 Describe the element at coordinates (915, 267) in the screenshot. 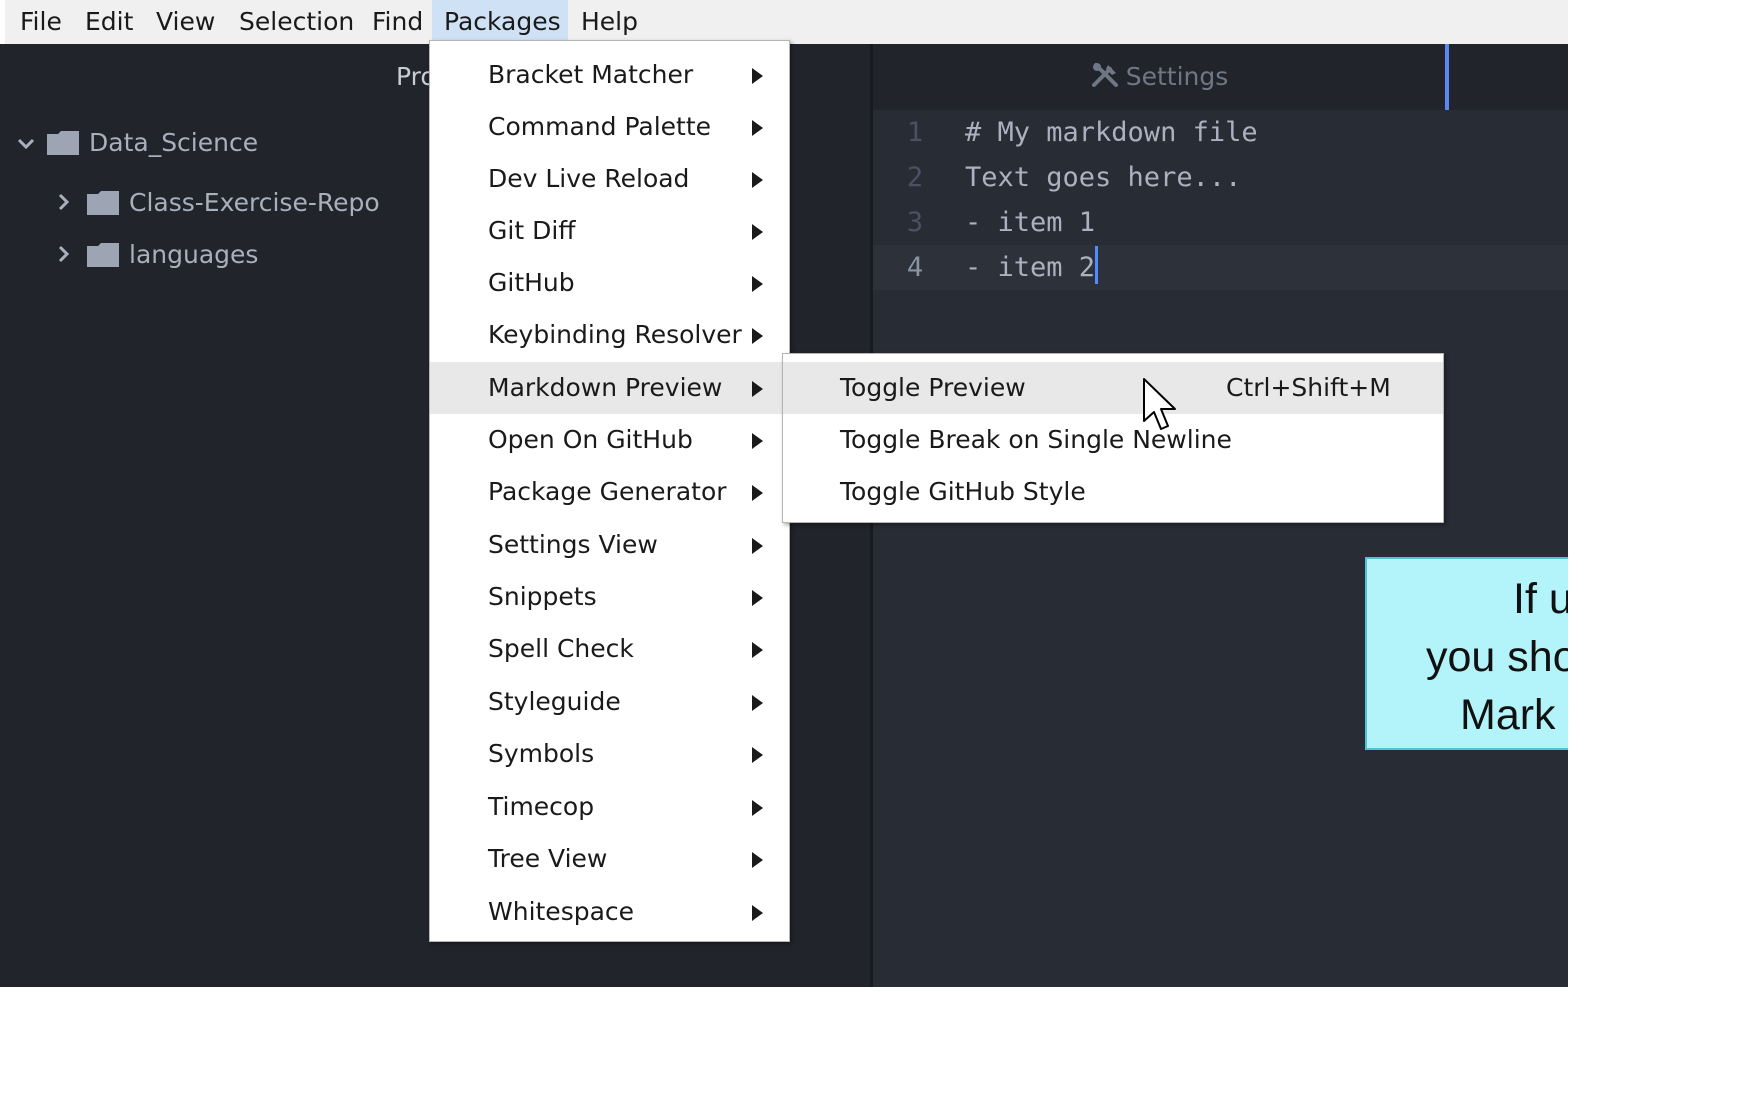

I see `line-number: 4` at that location.